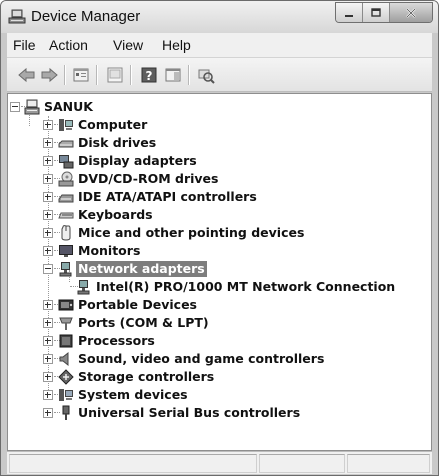 Image resolution: width=439 pixels, height=476 pixels. I want to click on monitor-icon, so click(66, 251).